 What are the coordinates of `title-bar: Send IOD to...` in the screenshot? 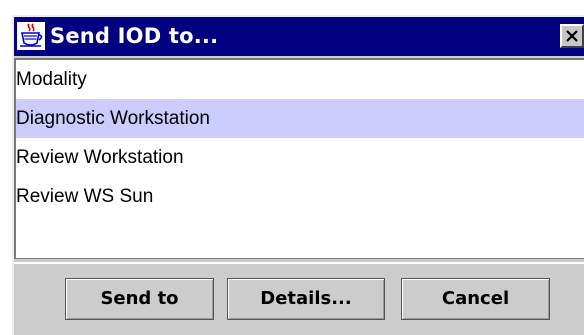 It's located at (299, 36).